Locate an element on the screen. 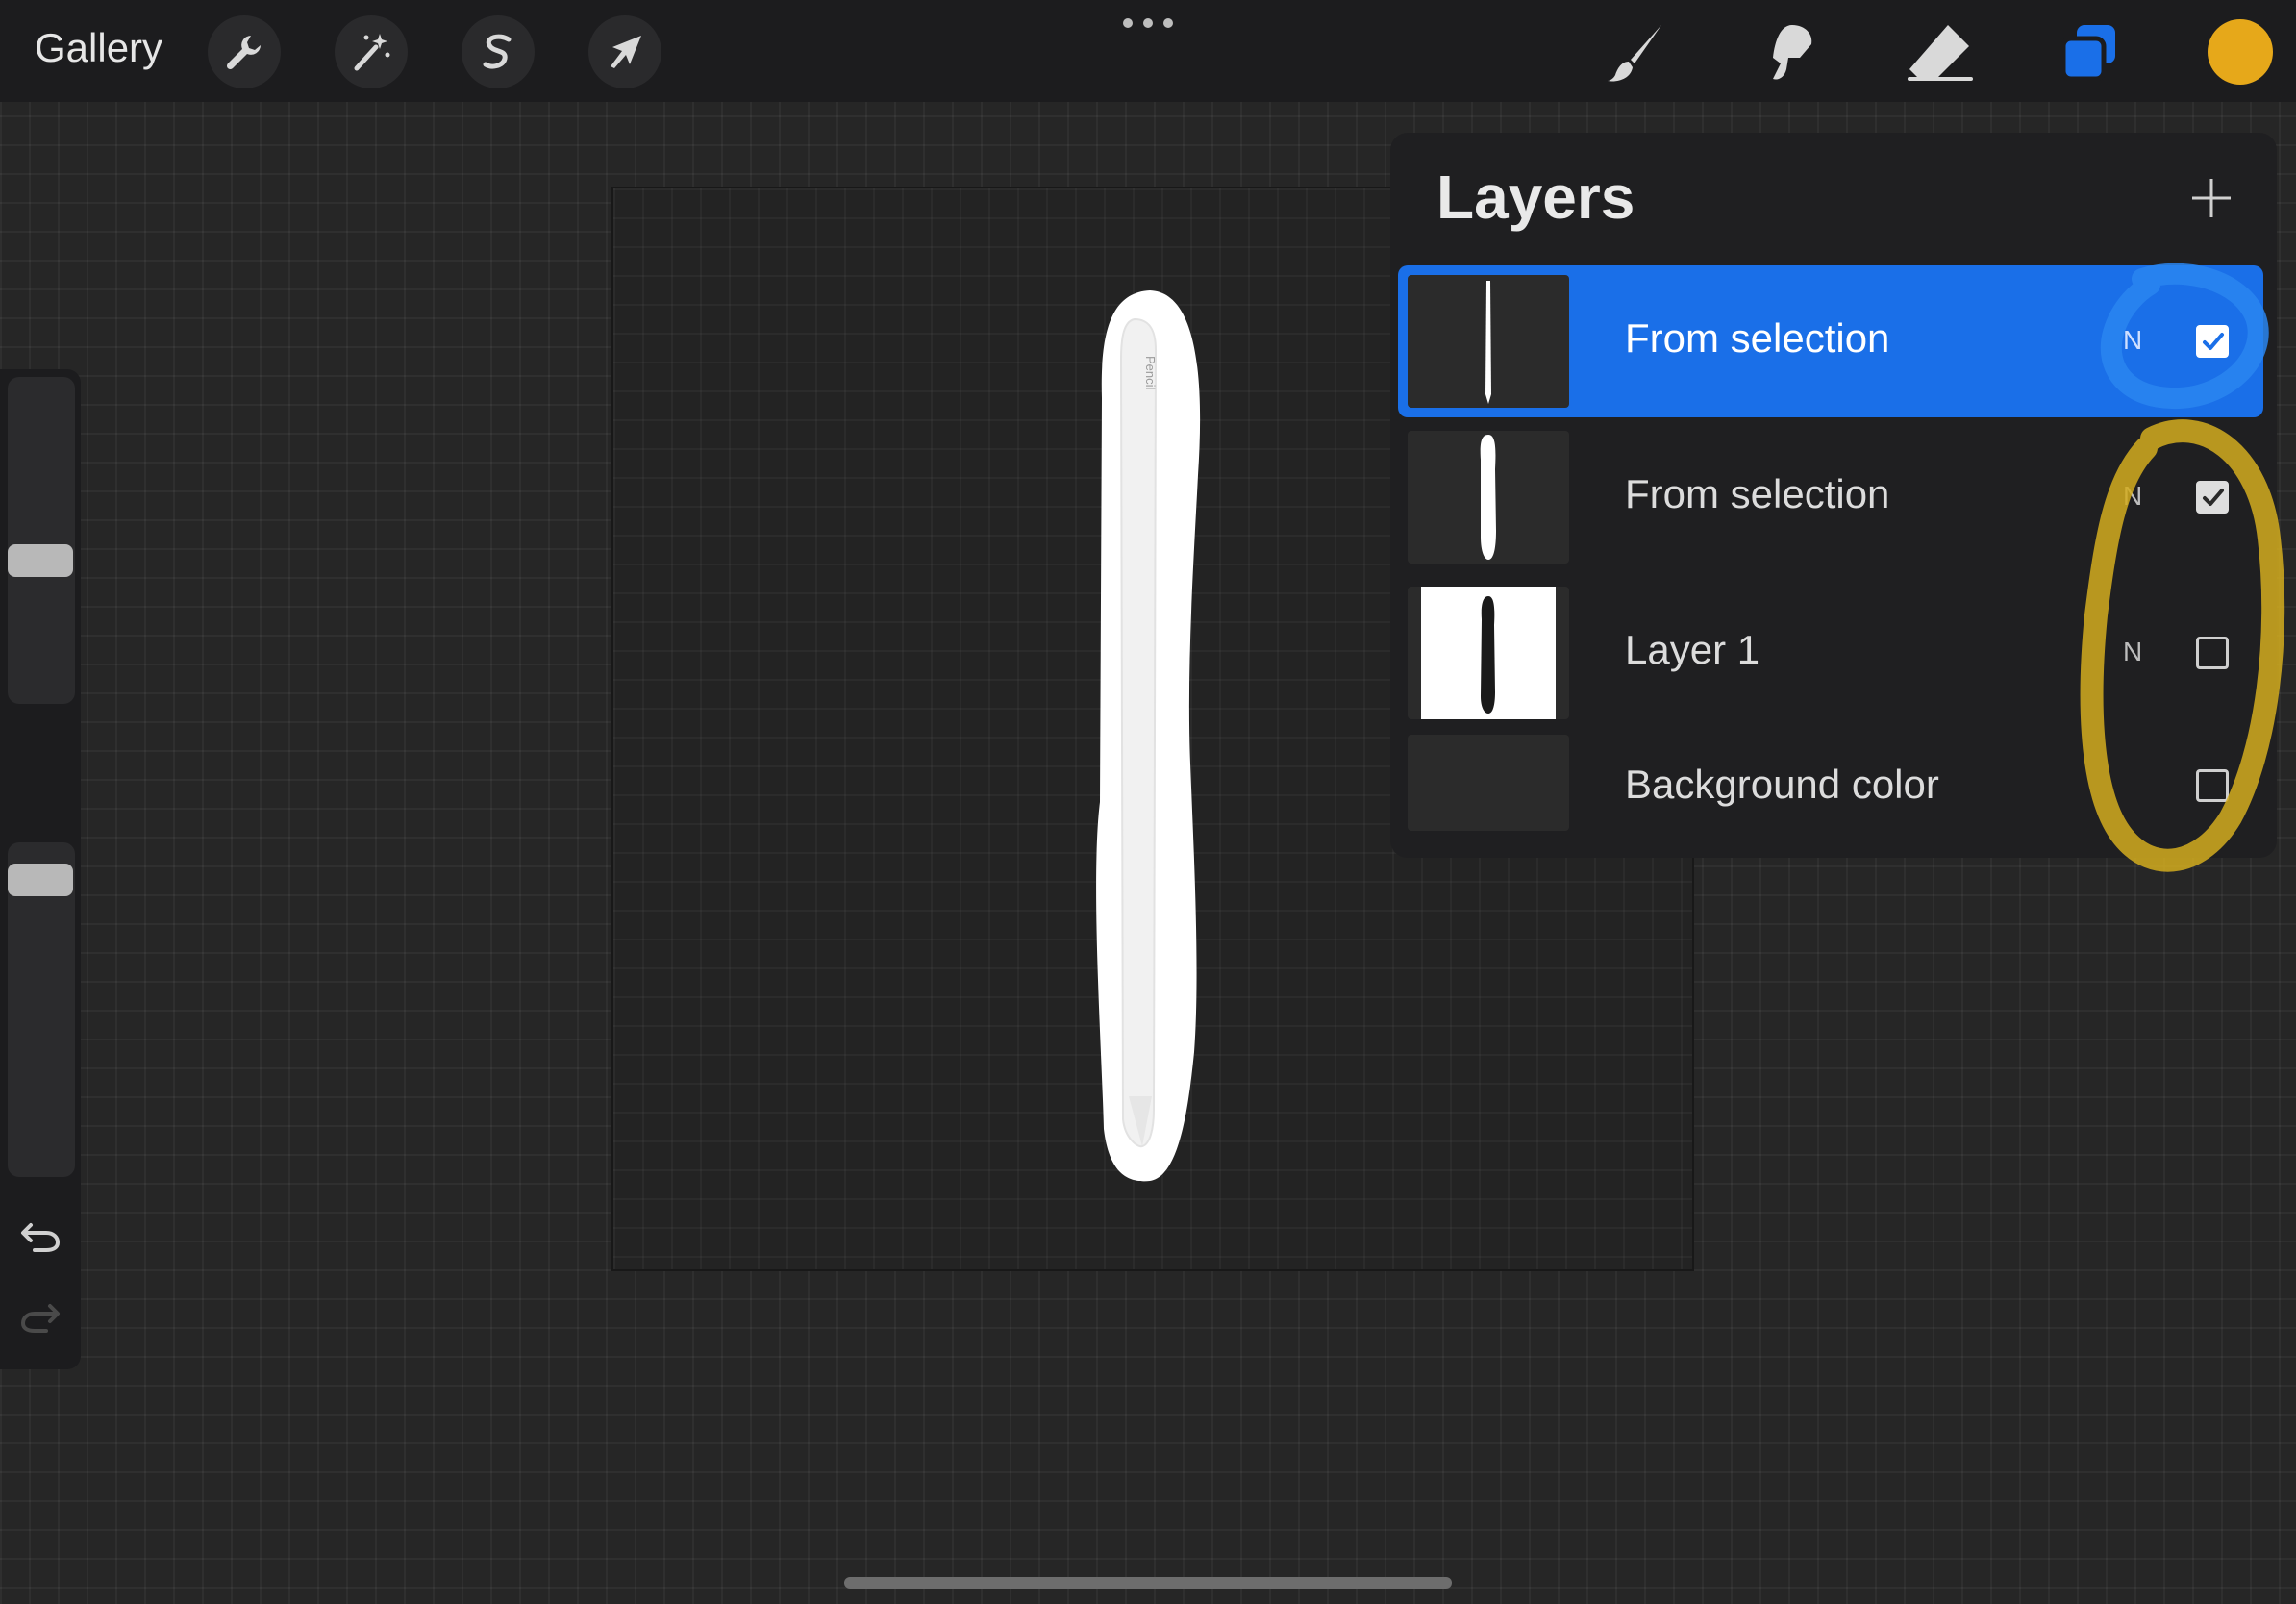 The height and width of the screenshot is (1604, 2296). actions-button is located at coordinates (244, 51).